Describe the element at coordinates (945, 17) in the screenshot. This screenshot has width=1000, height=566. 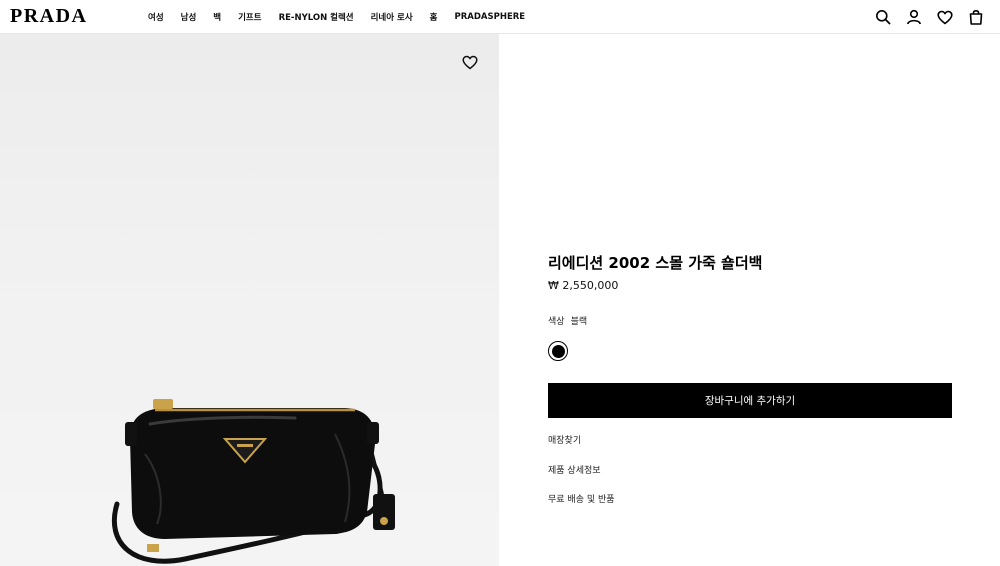
I see `wishlist-icon` at that location.